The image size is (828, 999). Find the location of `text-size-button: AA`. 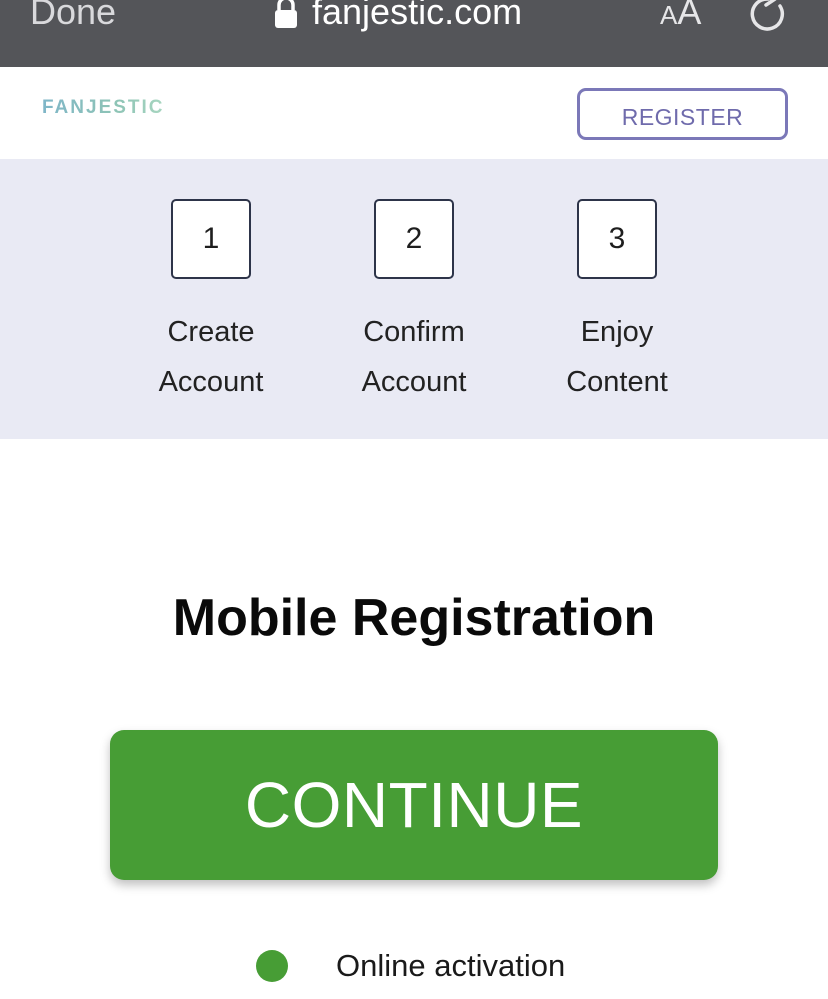

text-size-button: AA is located at coordinates (680, 21).